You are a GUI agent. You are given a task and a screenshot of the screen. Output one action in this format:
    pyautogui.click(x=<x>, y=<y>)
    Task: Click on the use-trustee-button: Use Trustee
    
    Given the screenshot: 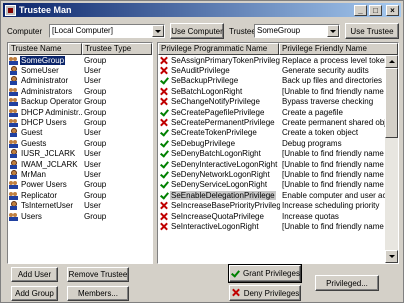 What is the action you would take?
    pyautogui.click(x=372, y=31)
    